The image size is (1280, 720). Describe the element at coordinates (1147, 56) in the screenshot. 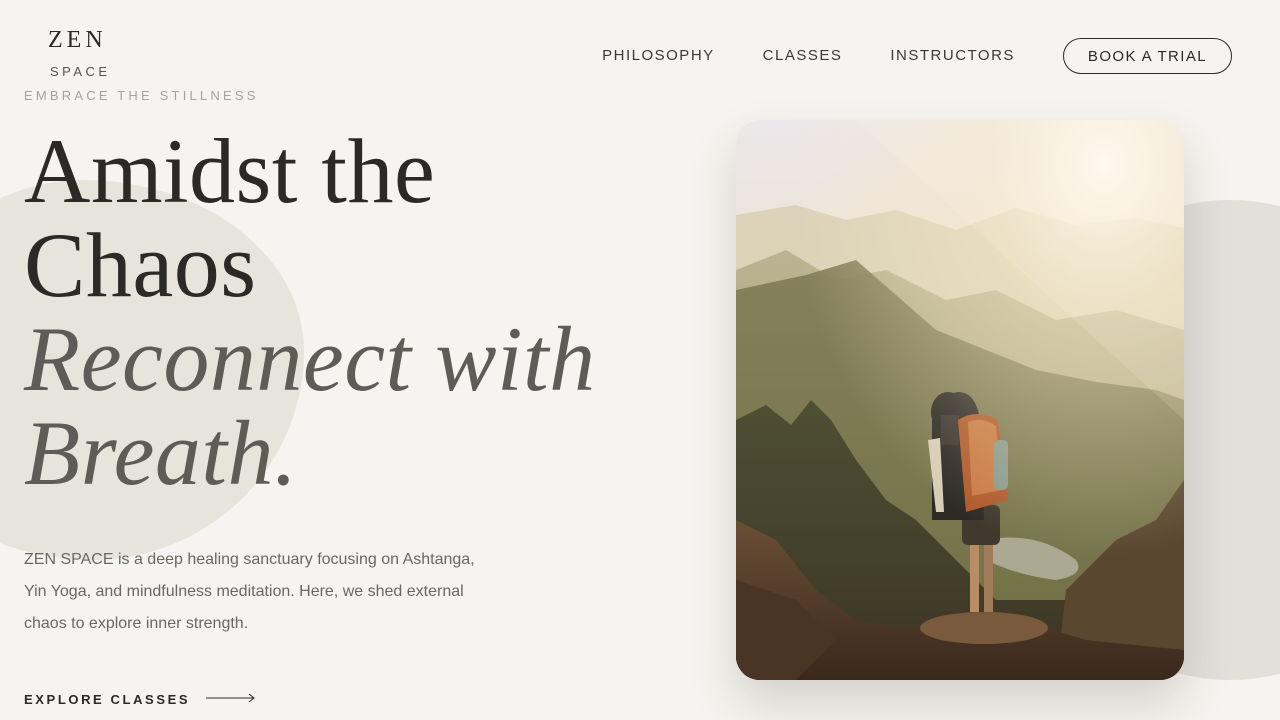

I see `book-trial-button: BOOK A TRIAL` at that location.